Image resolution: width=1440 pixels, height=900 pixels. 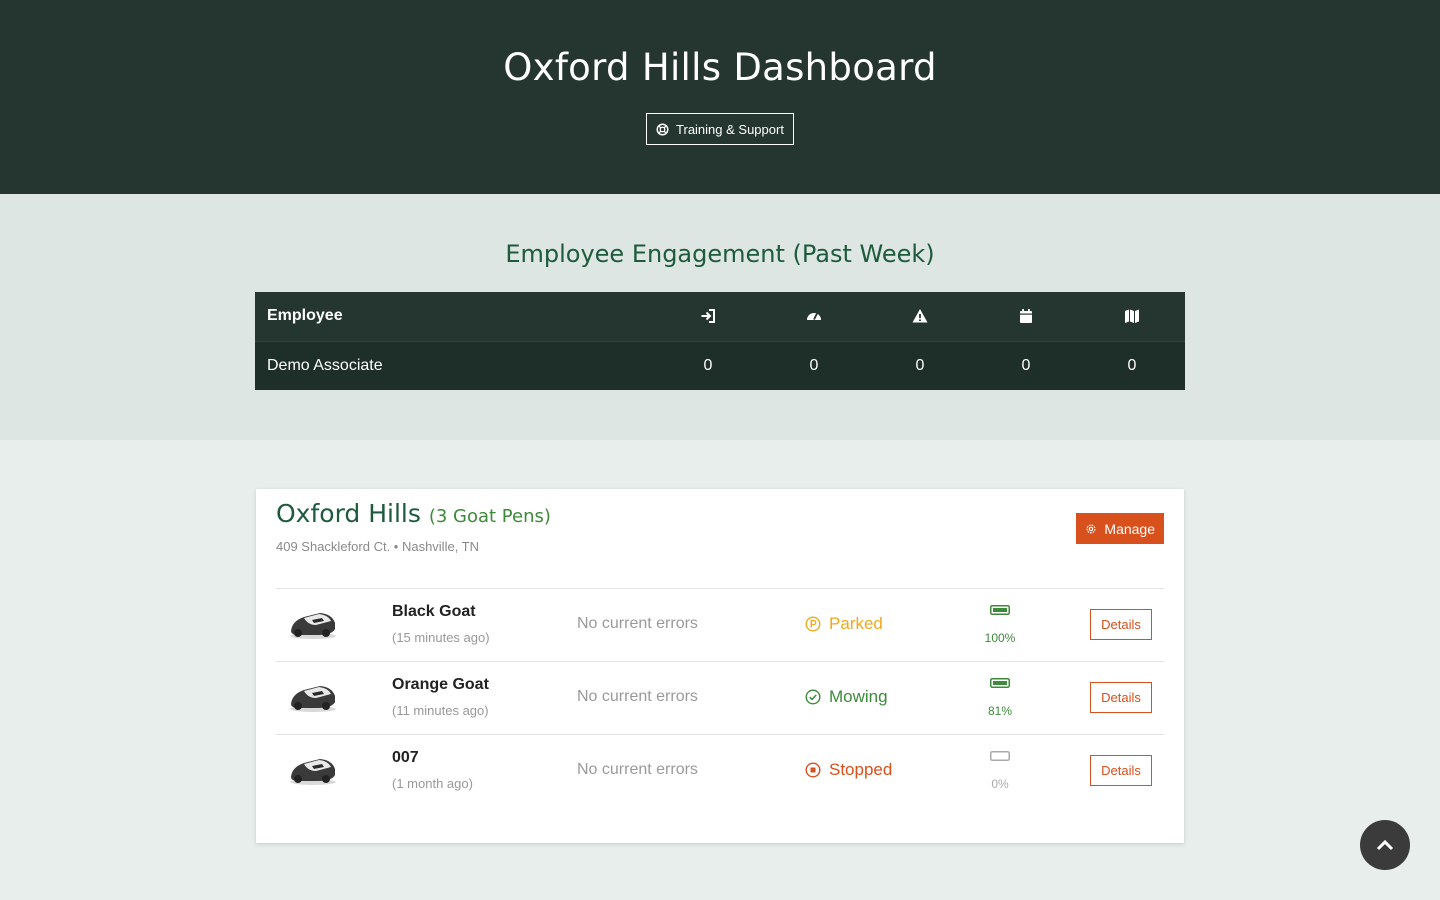 I want to click on schedule-count: 0, so click(x=1026, y=365).